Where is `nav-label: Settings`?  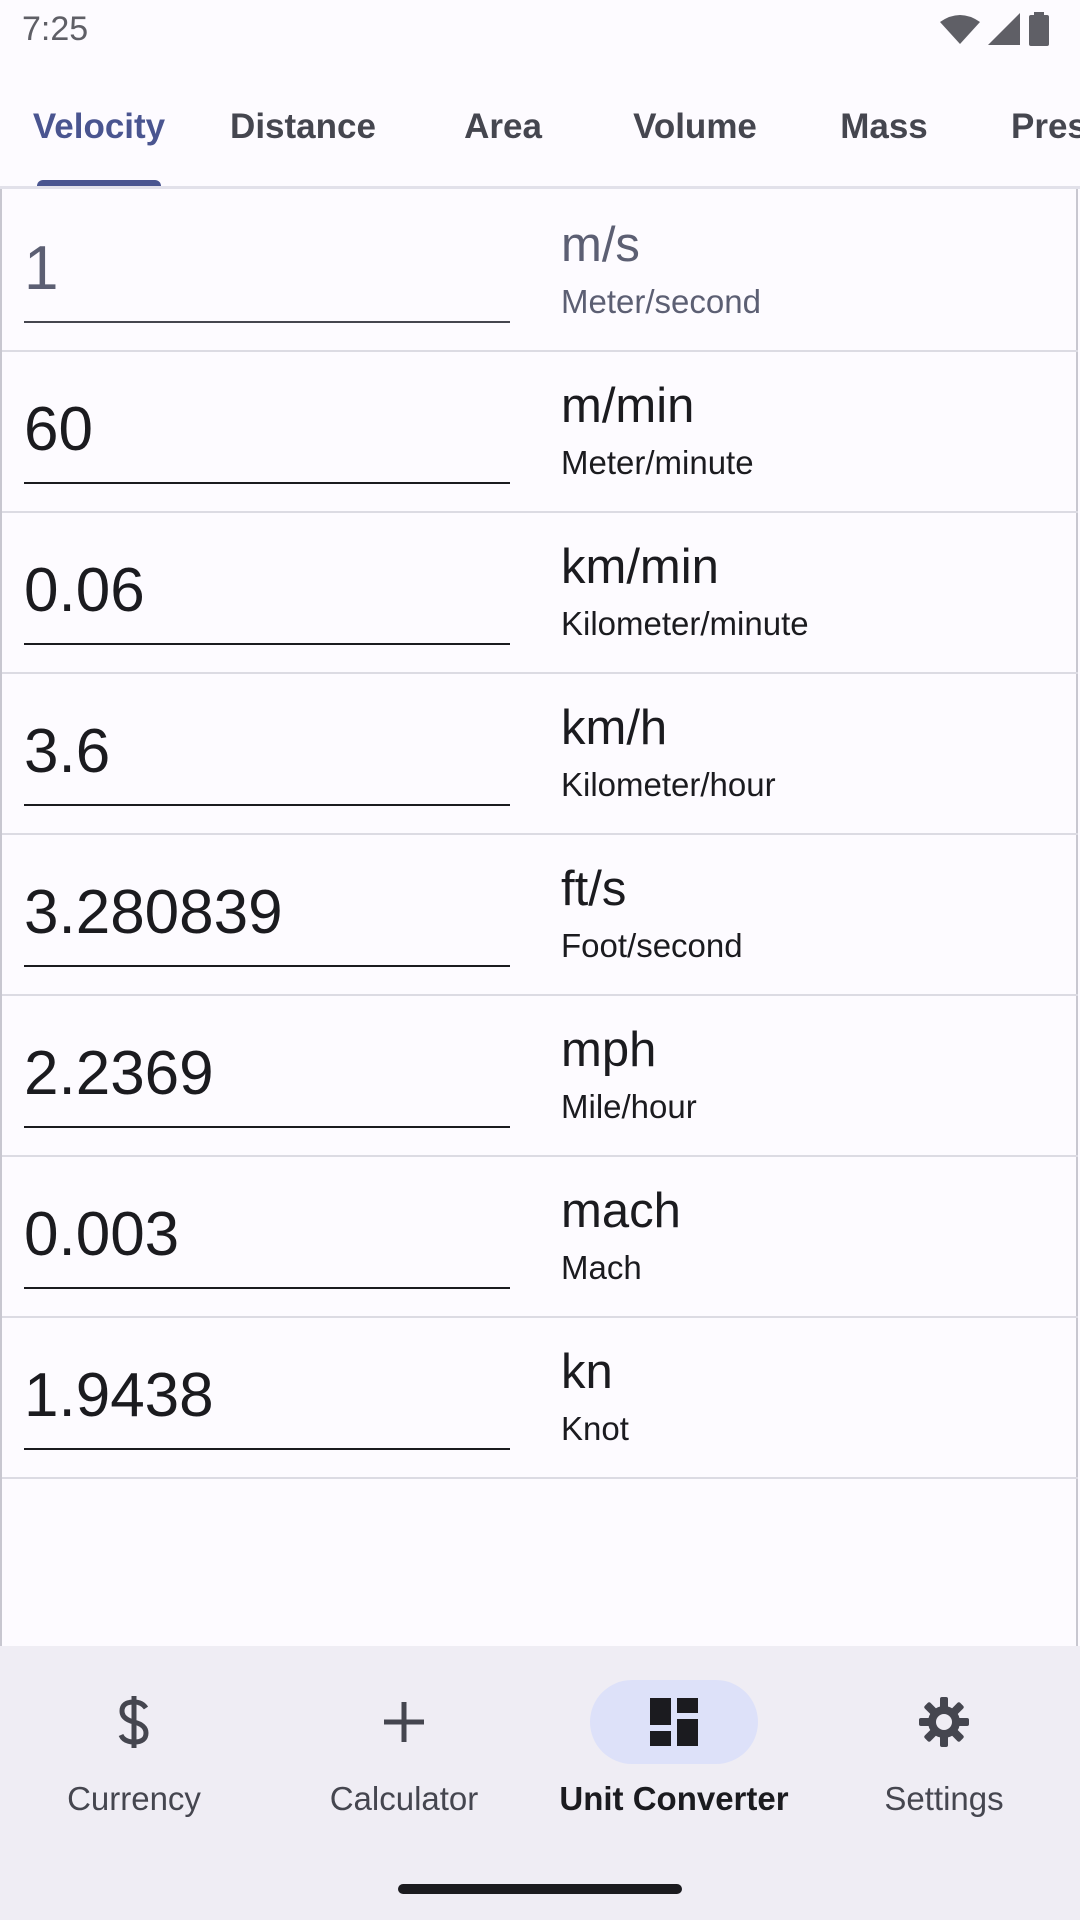 nav-label: Settings is located at coordinates (944, 1798).